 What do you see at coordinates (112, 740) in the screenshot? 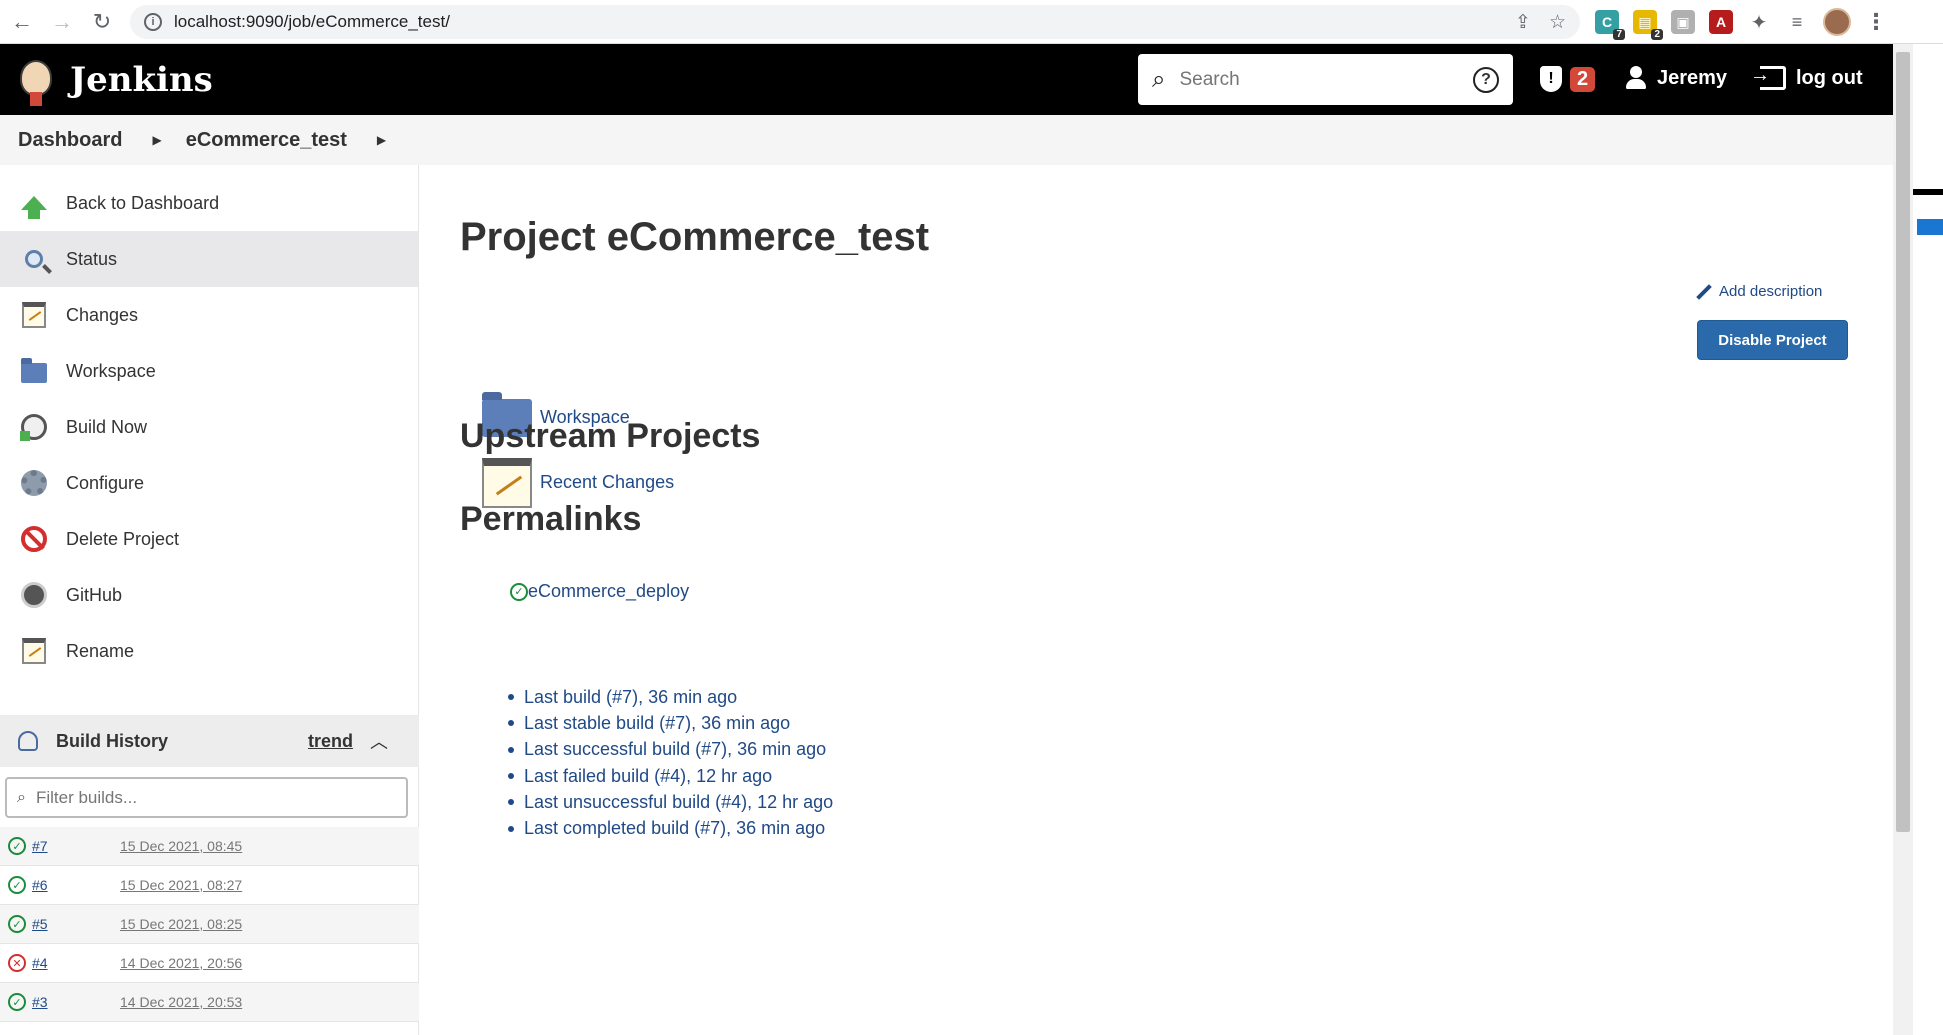
I see `build-history-title: Build History` at bounding box center [112, 740].